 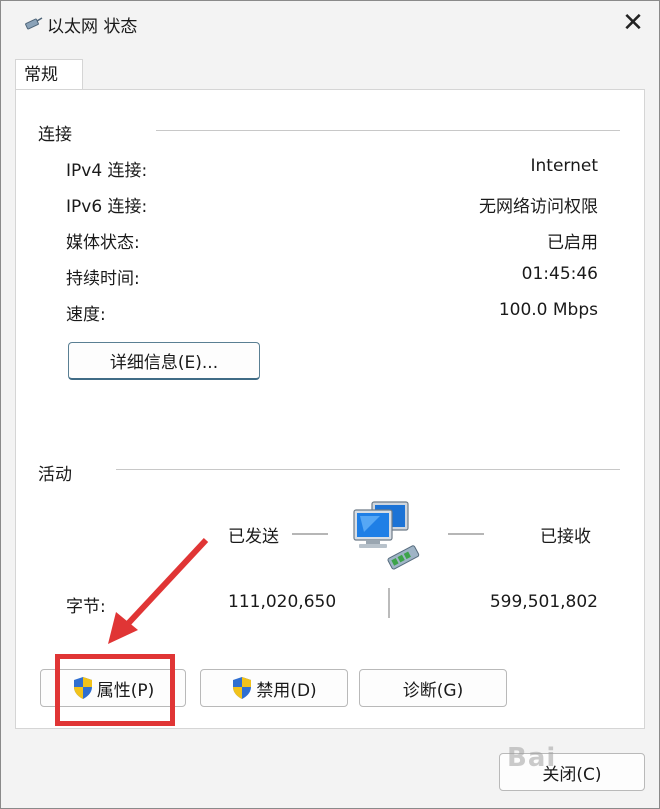 What do you see at coordinates (115, 690) in the screenshot?
I see `red-highlight-box` at bounding box center [115, 690].